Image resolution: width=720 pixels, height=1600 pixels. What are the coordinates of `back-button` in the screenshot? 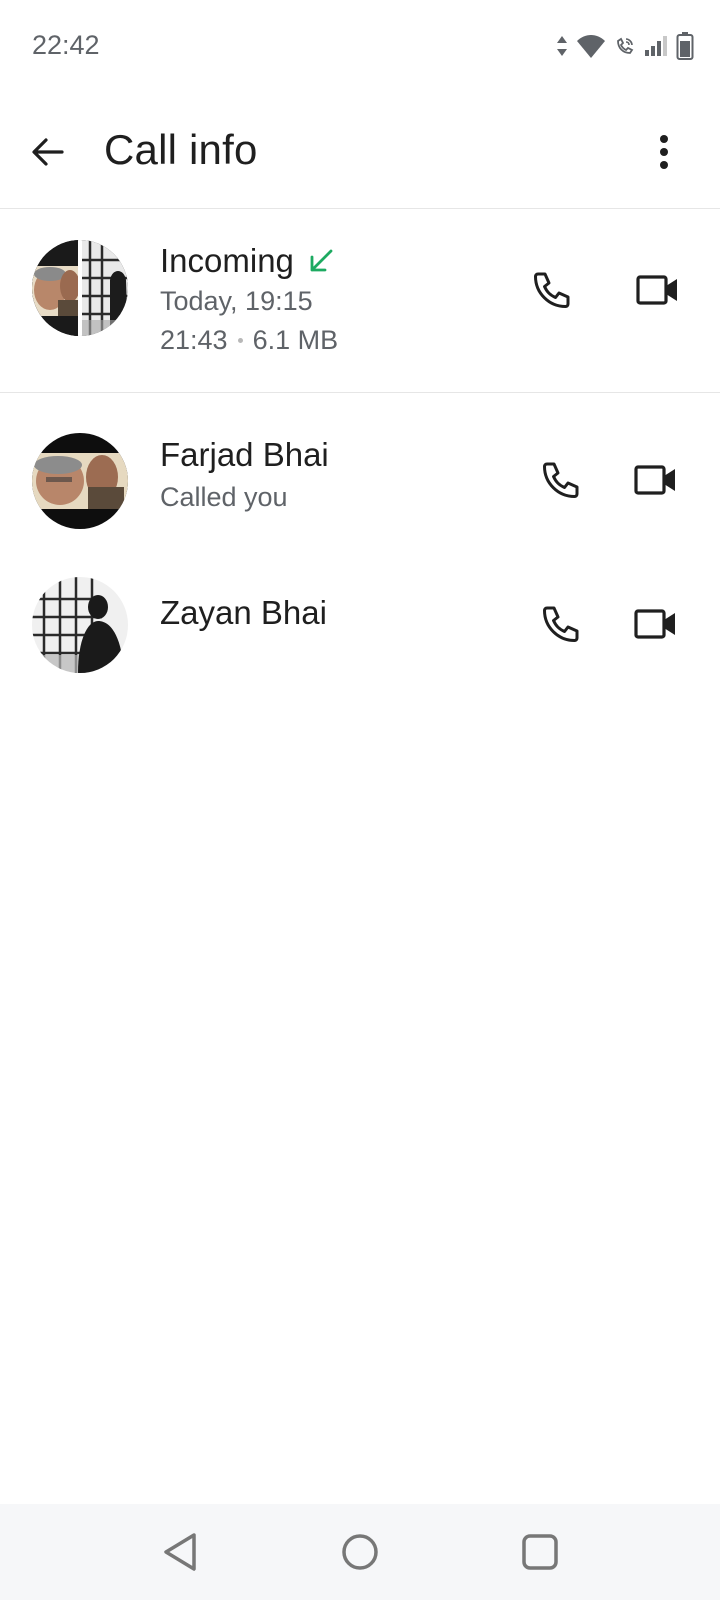 It's located at (48, 152).